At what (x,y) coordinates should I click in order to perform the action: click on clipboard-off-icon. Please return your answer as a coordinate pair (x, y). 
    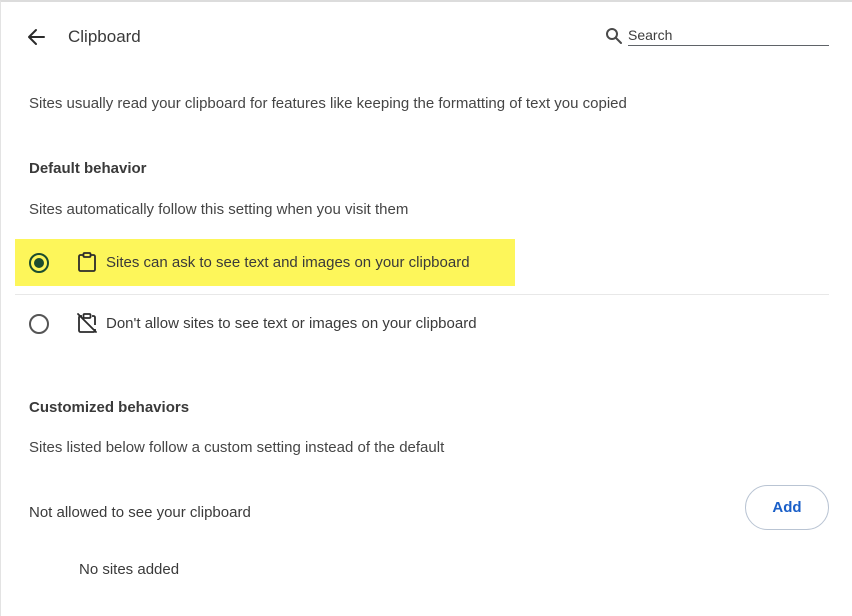
    Looking at the image, I should click on (87, 323).